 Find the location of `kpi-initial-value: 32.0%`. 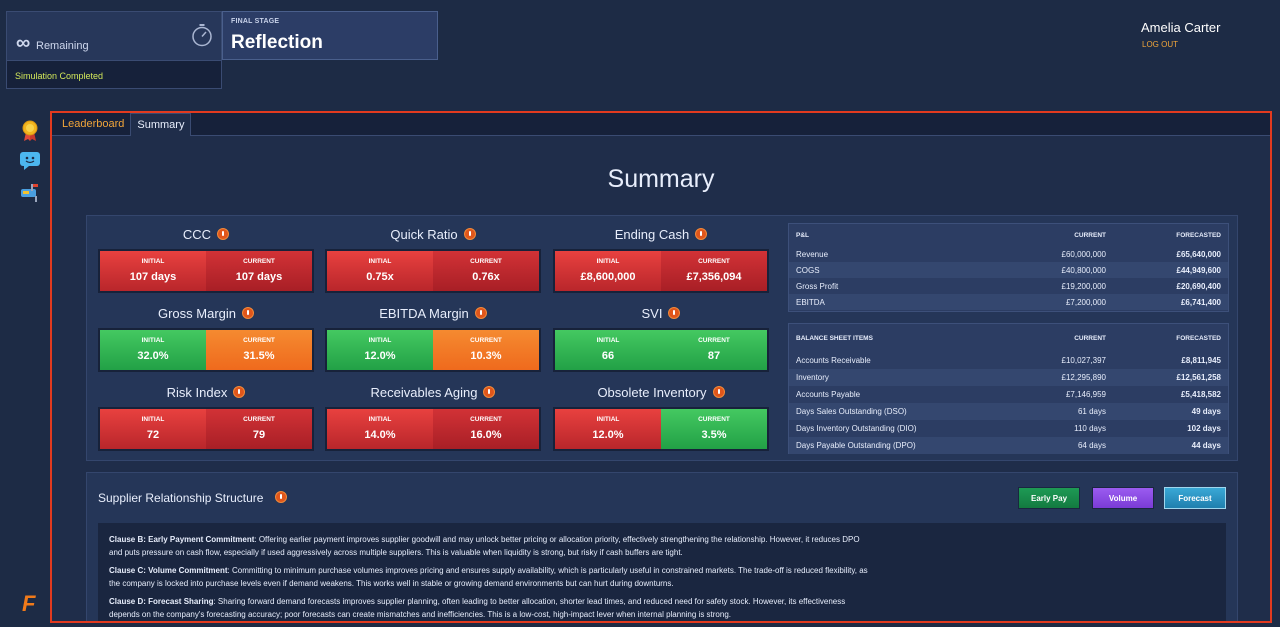

kpi-initial-value: 32.0% is located at coordinates (153, 356).